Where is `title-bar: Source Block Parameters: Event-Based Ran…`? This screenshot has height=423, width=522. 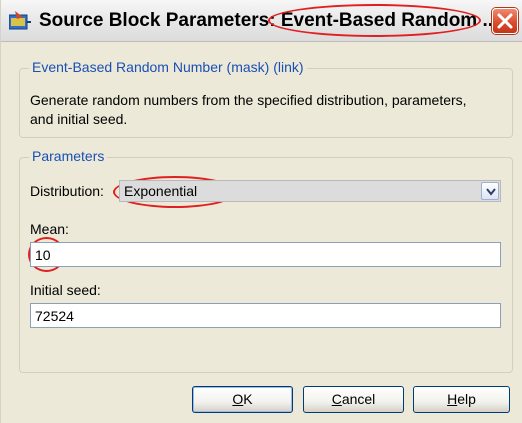
title-bar: Source Block Parameters: Event-Based Ran… is located at coordinates (261, 21).